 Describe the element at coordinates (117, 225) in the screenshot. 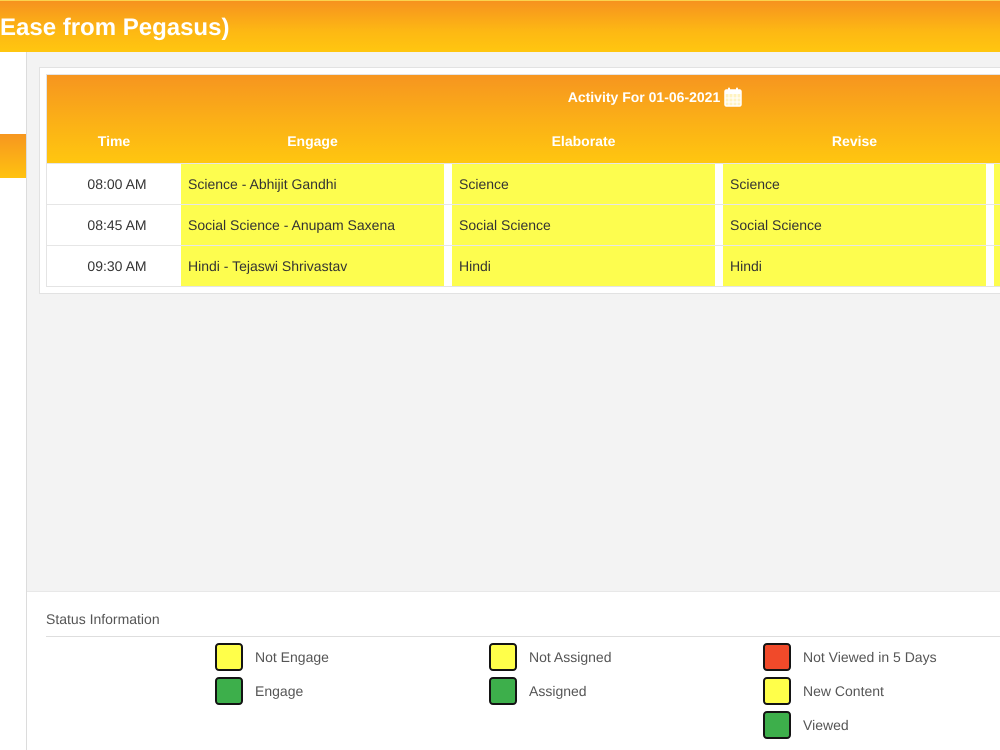

I see `time-cell-text: 08:45 AM` at that location.